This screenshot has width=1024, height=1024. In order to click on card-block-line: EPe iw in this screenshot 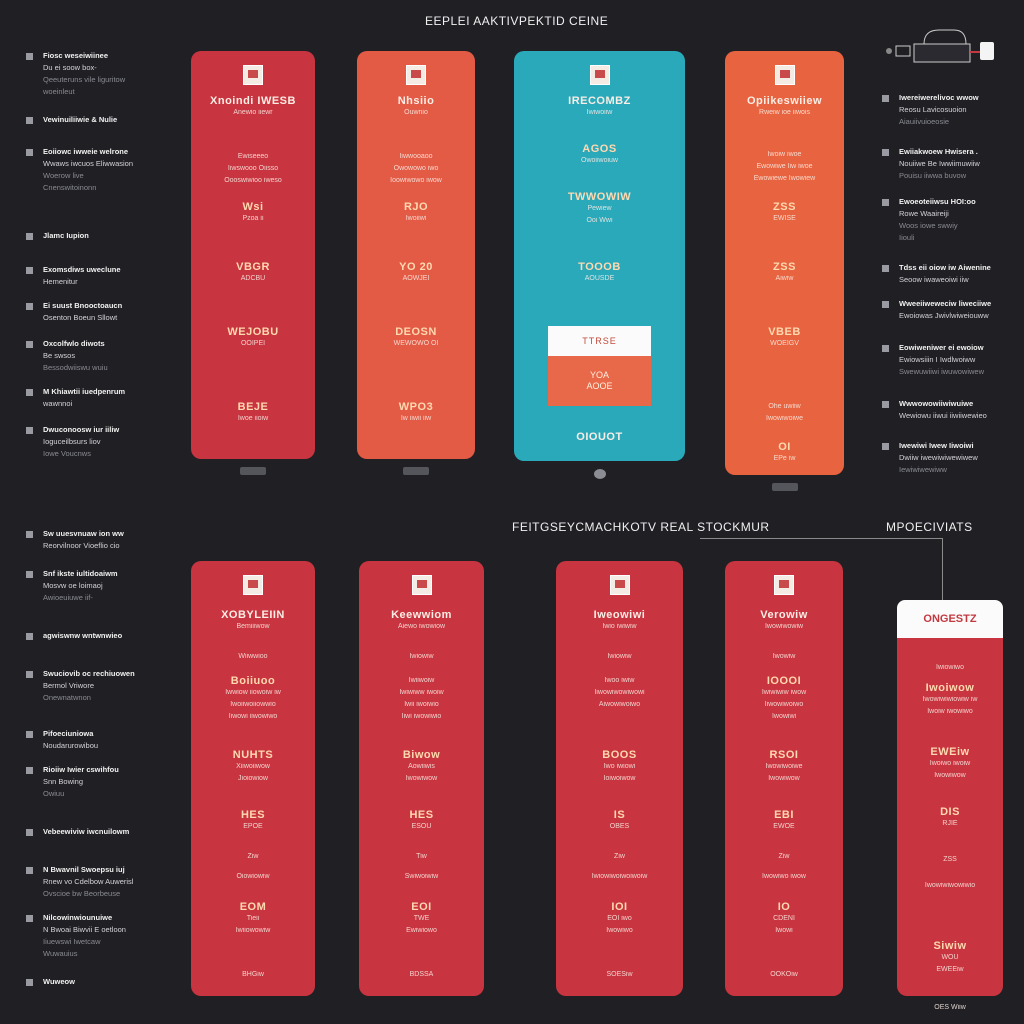, I will do `click(784, 458)`.